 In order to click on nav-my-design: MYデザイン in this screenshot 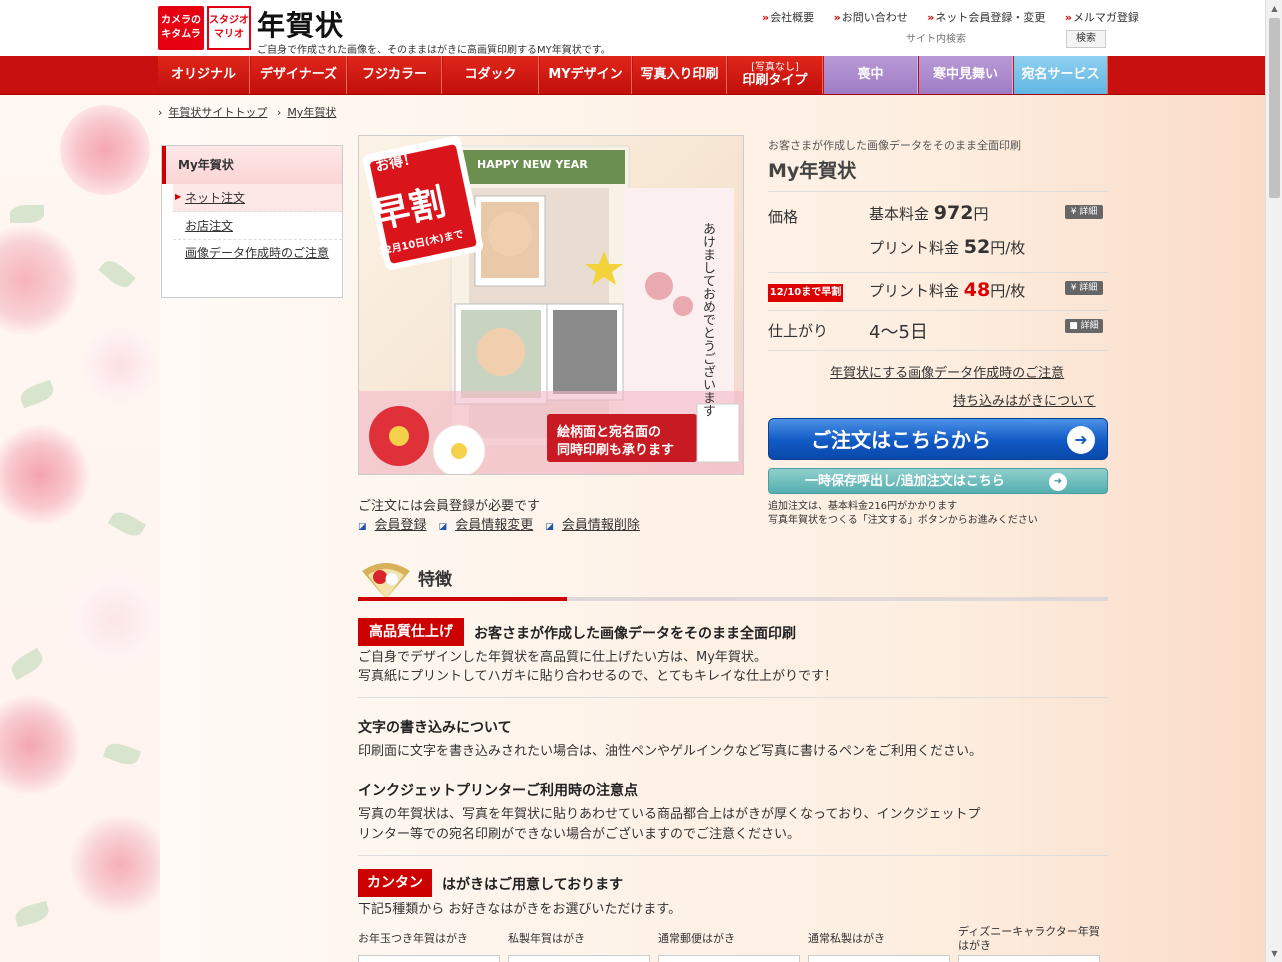, I will do `click(586, 75)`.